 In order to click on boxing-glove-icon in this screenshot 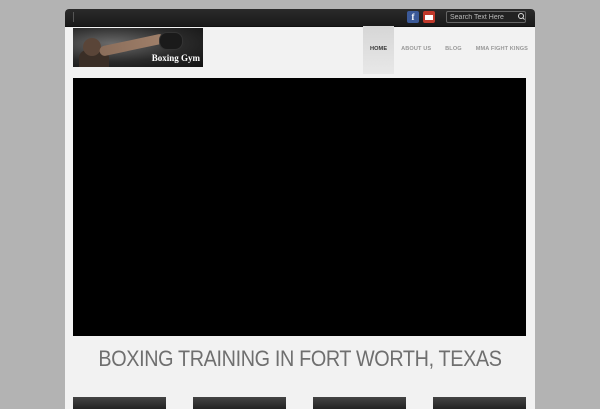, I will do `click(171, 41)`.